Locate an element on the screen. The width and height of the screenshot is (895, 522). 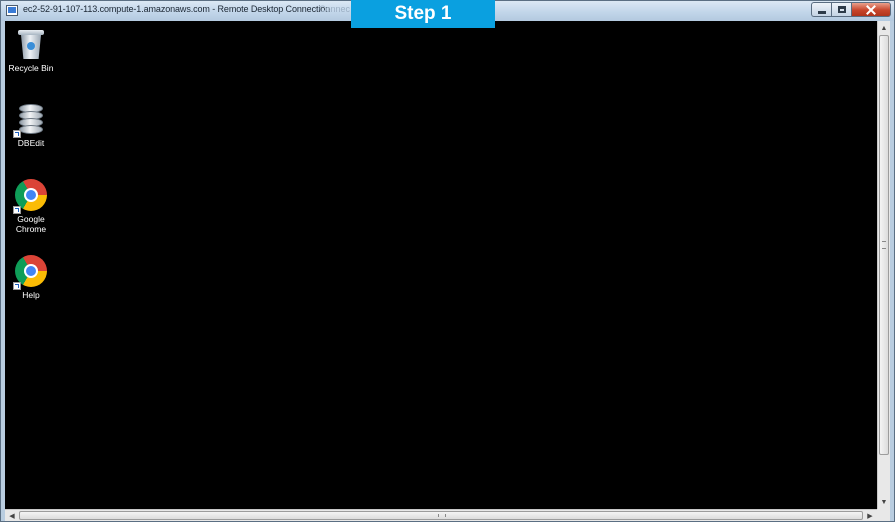
step-banner: Step 1 is located at coordinates (423, 14).